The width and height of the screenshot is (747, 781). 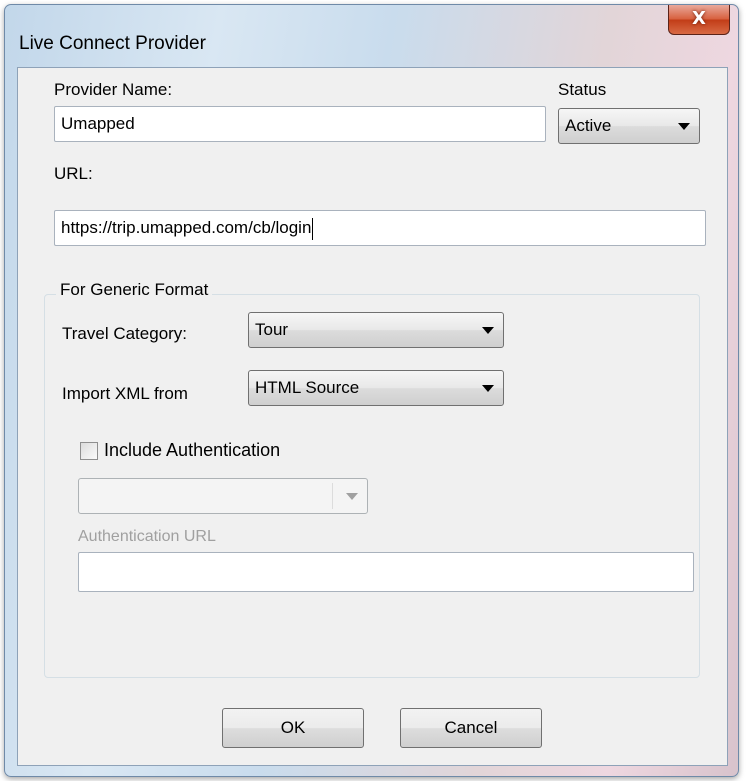 What do you see at coordinates (300, 124) in the screenshot?
I see `provider-name-input: Umapped` at bounding box center [300, 124].